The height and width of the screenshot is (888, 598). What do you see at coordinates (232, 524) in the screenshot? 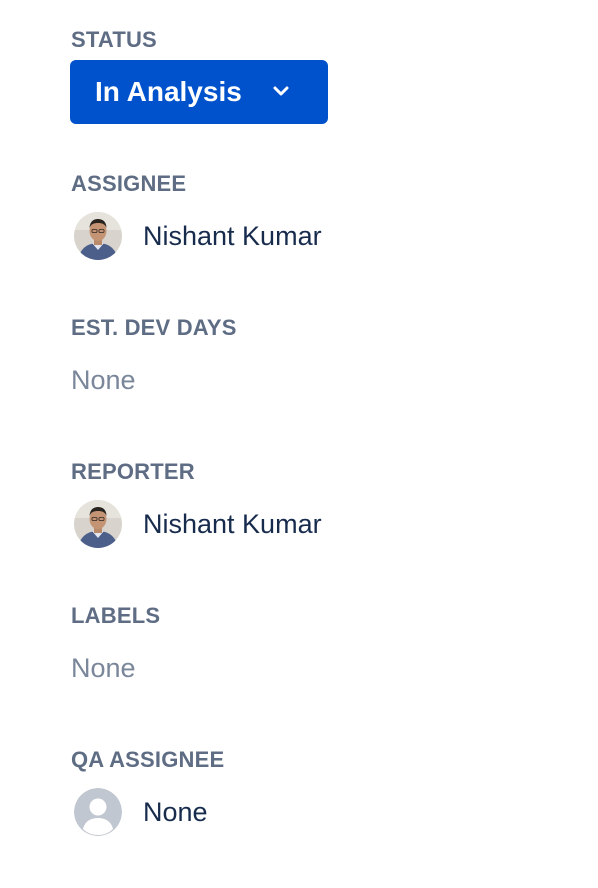
I see `reporter-name: Nishant Kumar` at bounding box center [232, 524].